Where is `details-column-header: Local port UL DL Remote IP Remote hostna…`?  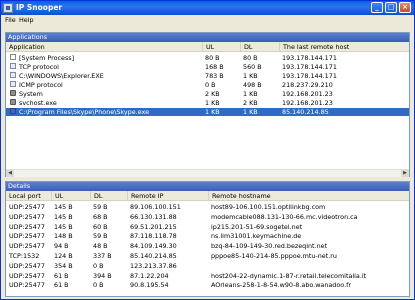
details-column-header: Local port UL DL Remote IP Remote hostna… is located at coordinates (207, 196).